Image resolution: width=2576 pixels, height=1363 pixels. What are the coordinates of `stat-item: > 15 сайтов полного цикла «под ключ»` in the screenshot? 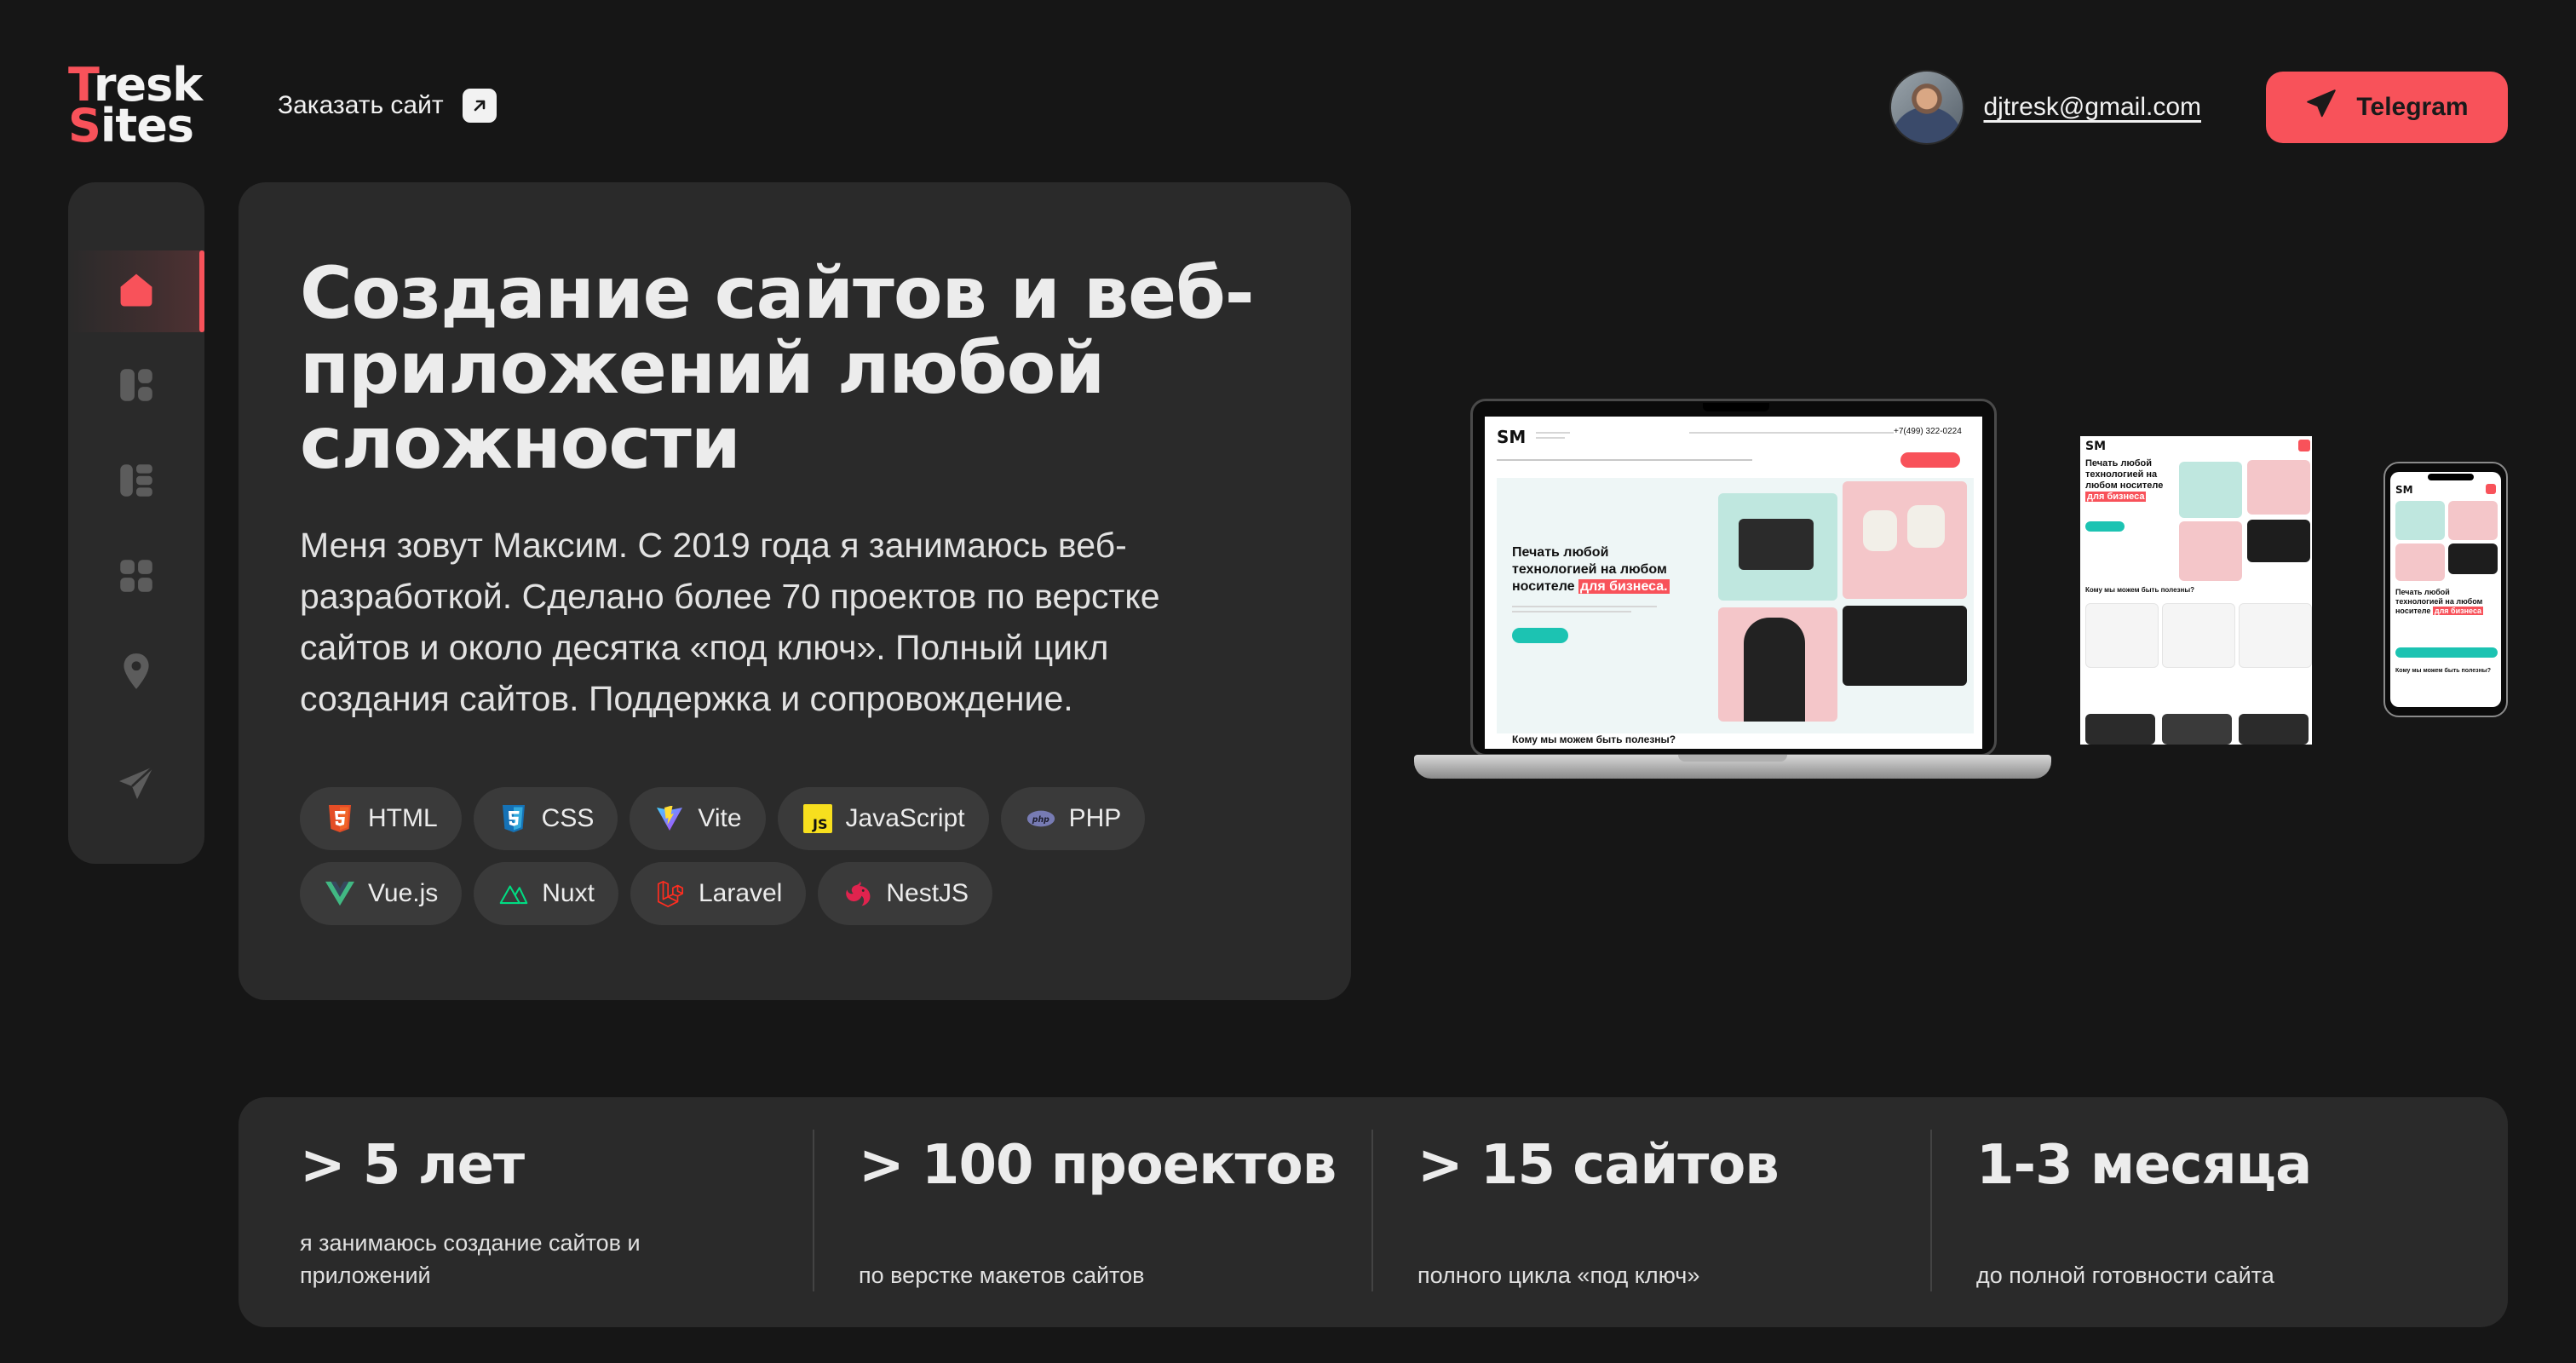 It's located at (1635, 1212).